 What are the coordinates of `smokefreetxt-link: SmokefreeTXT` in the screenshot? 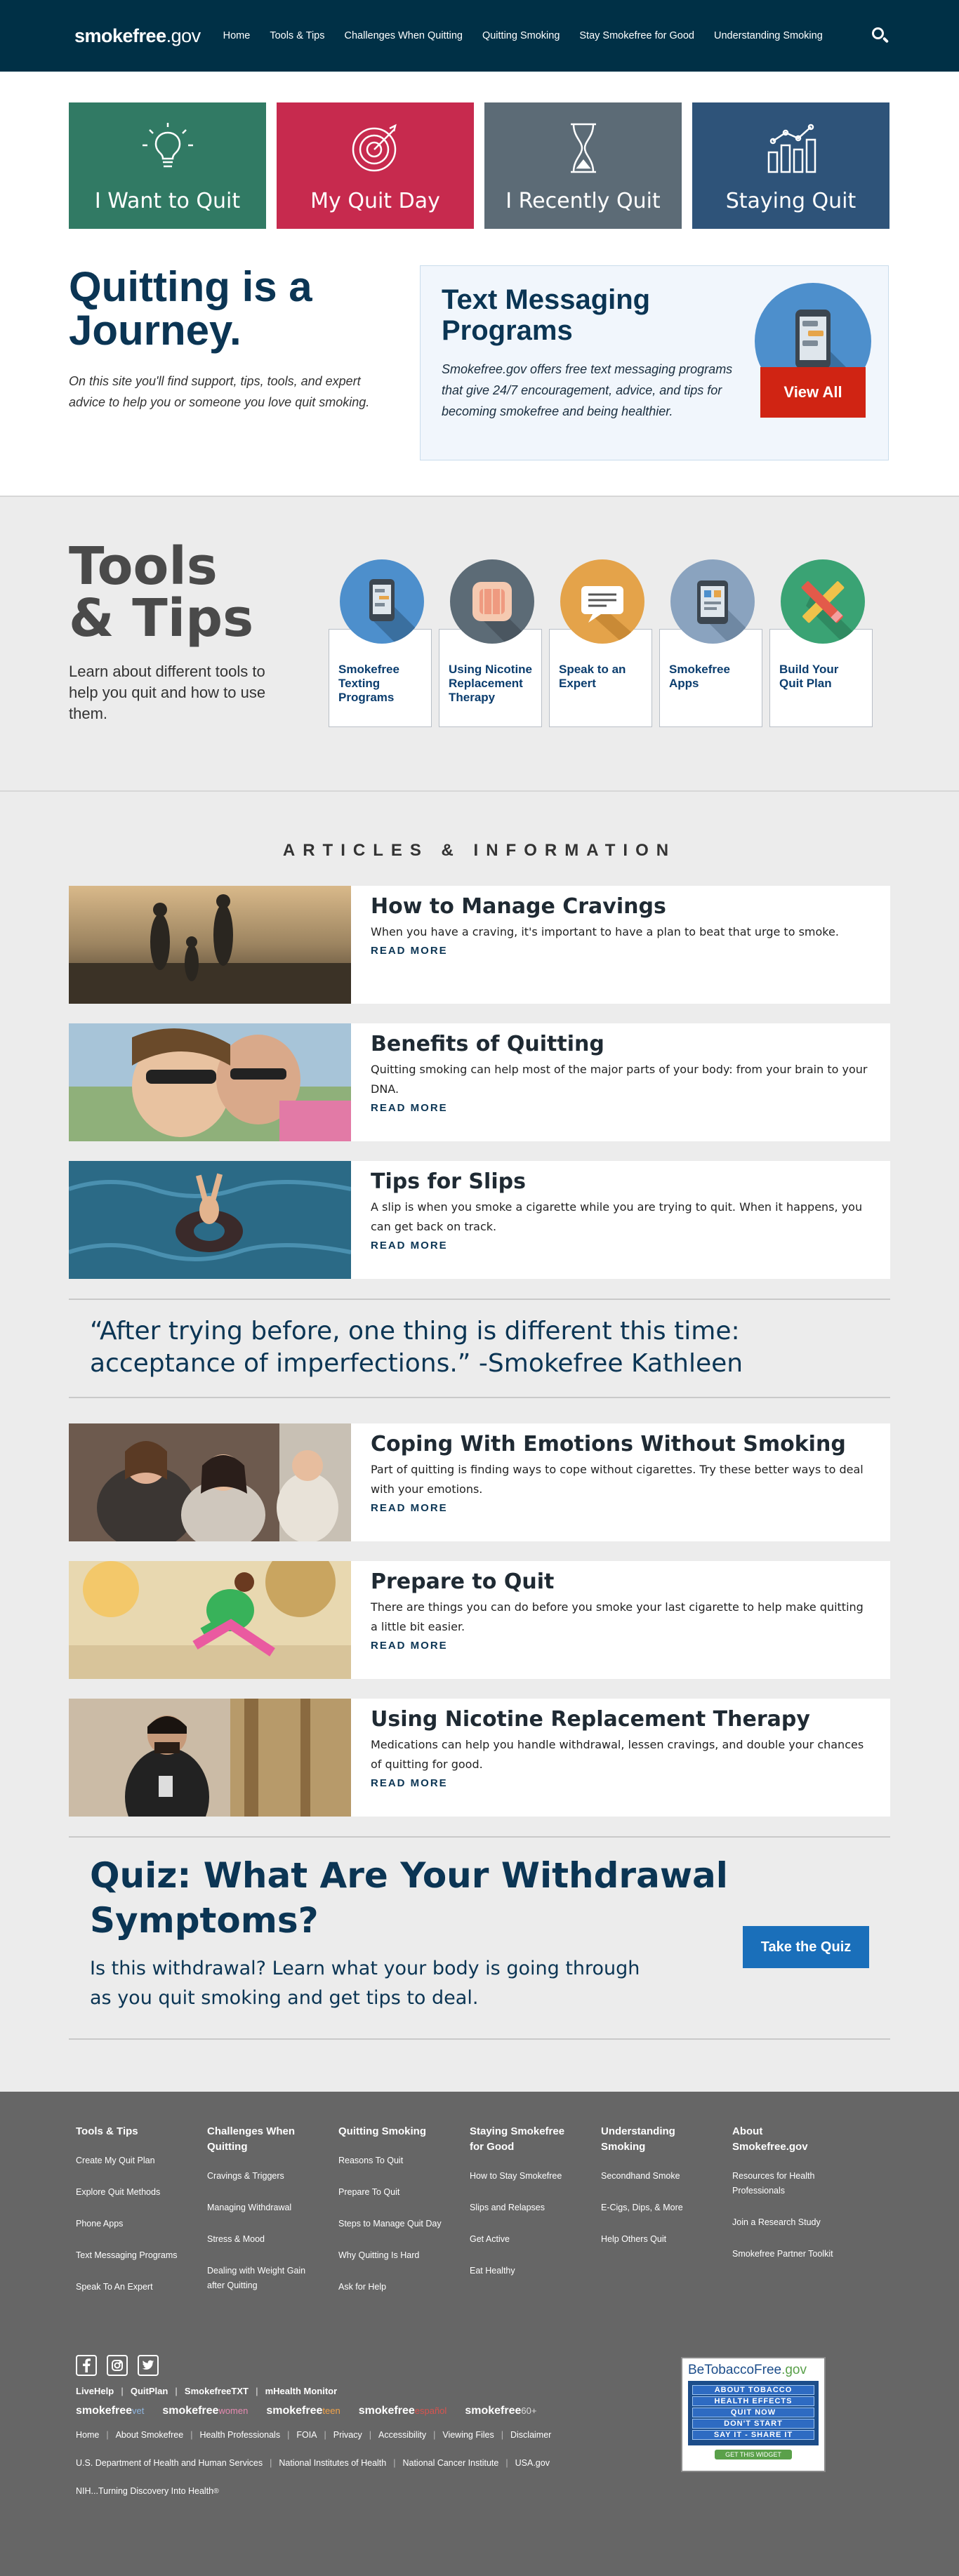 It's located at (217, 2391).